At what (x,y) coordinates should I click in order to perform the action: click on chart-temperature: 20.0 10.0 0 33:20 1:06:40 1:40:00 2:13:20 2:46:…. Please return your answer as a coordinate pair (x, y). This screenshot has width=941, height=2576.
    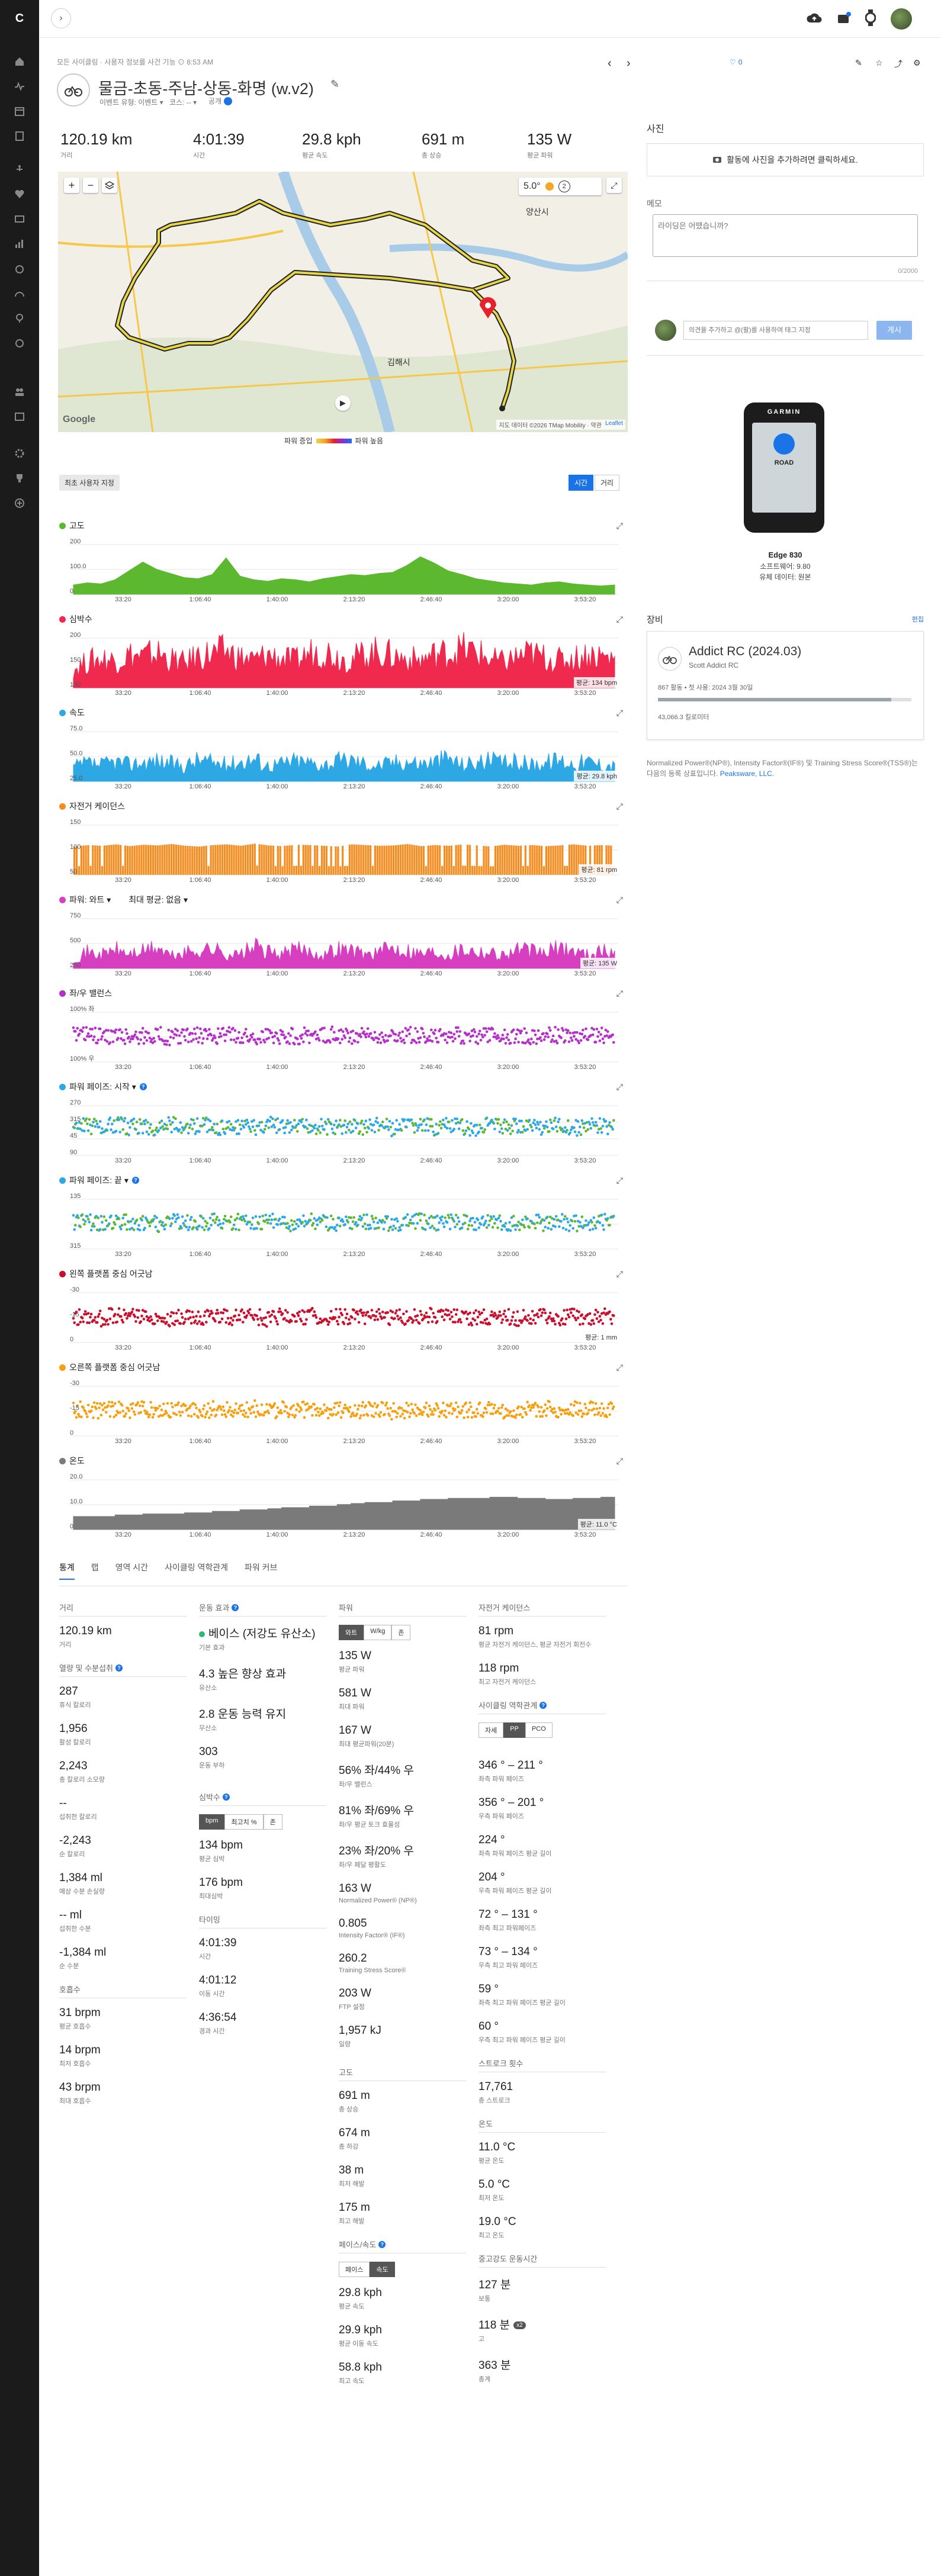
    Looking at the image, I should click on (343, 1501).